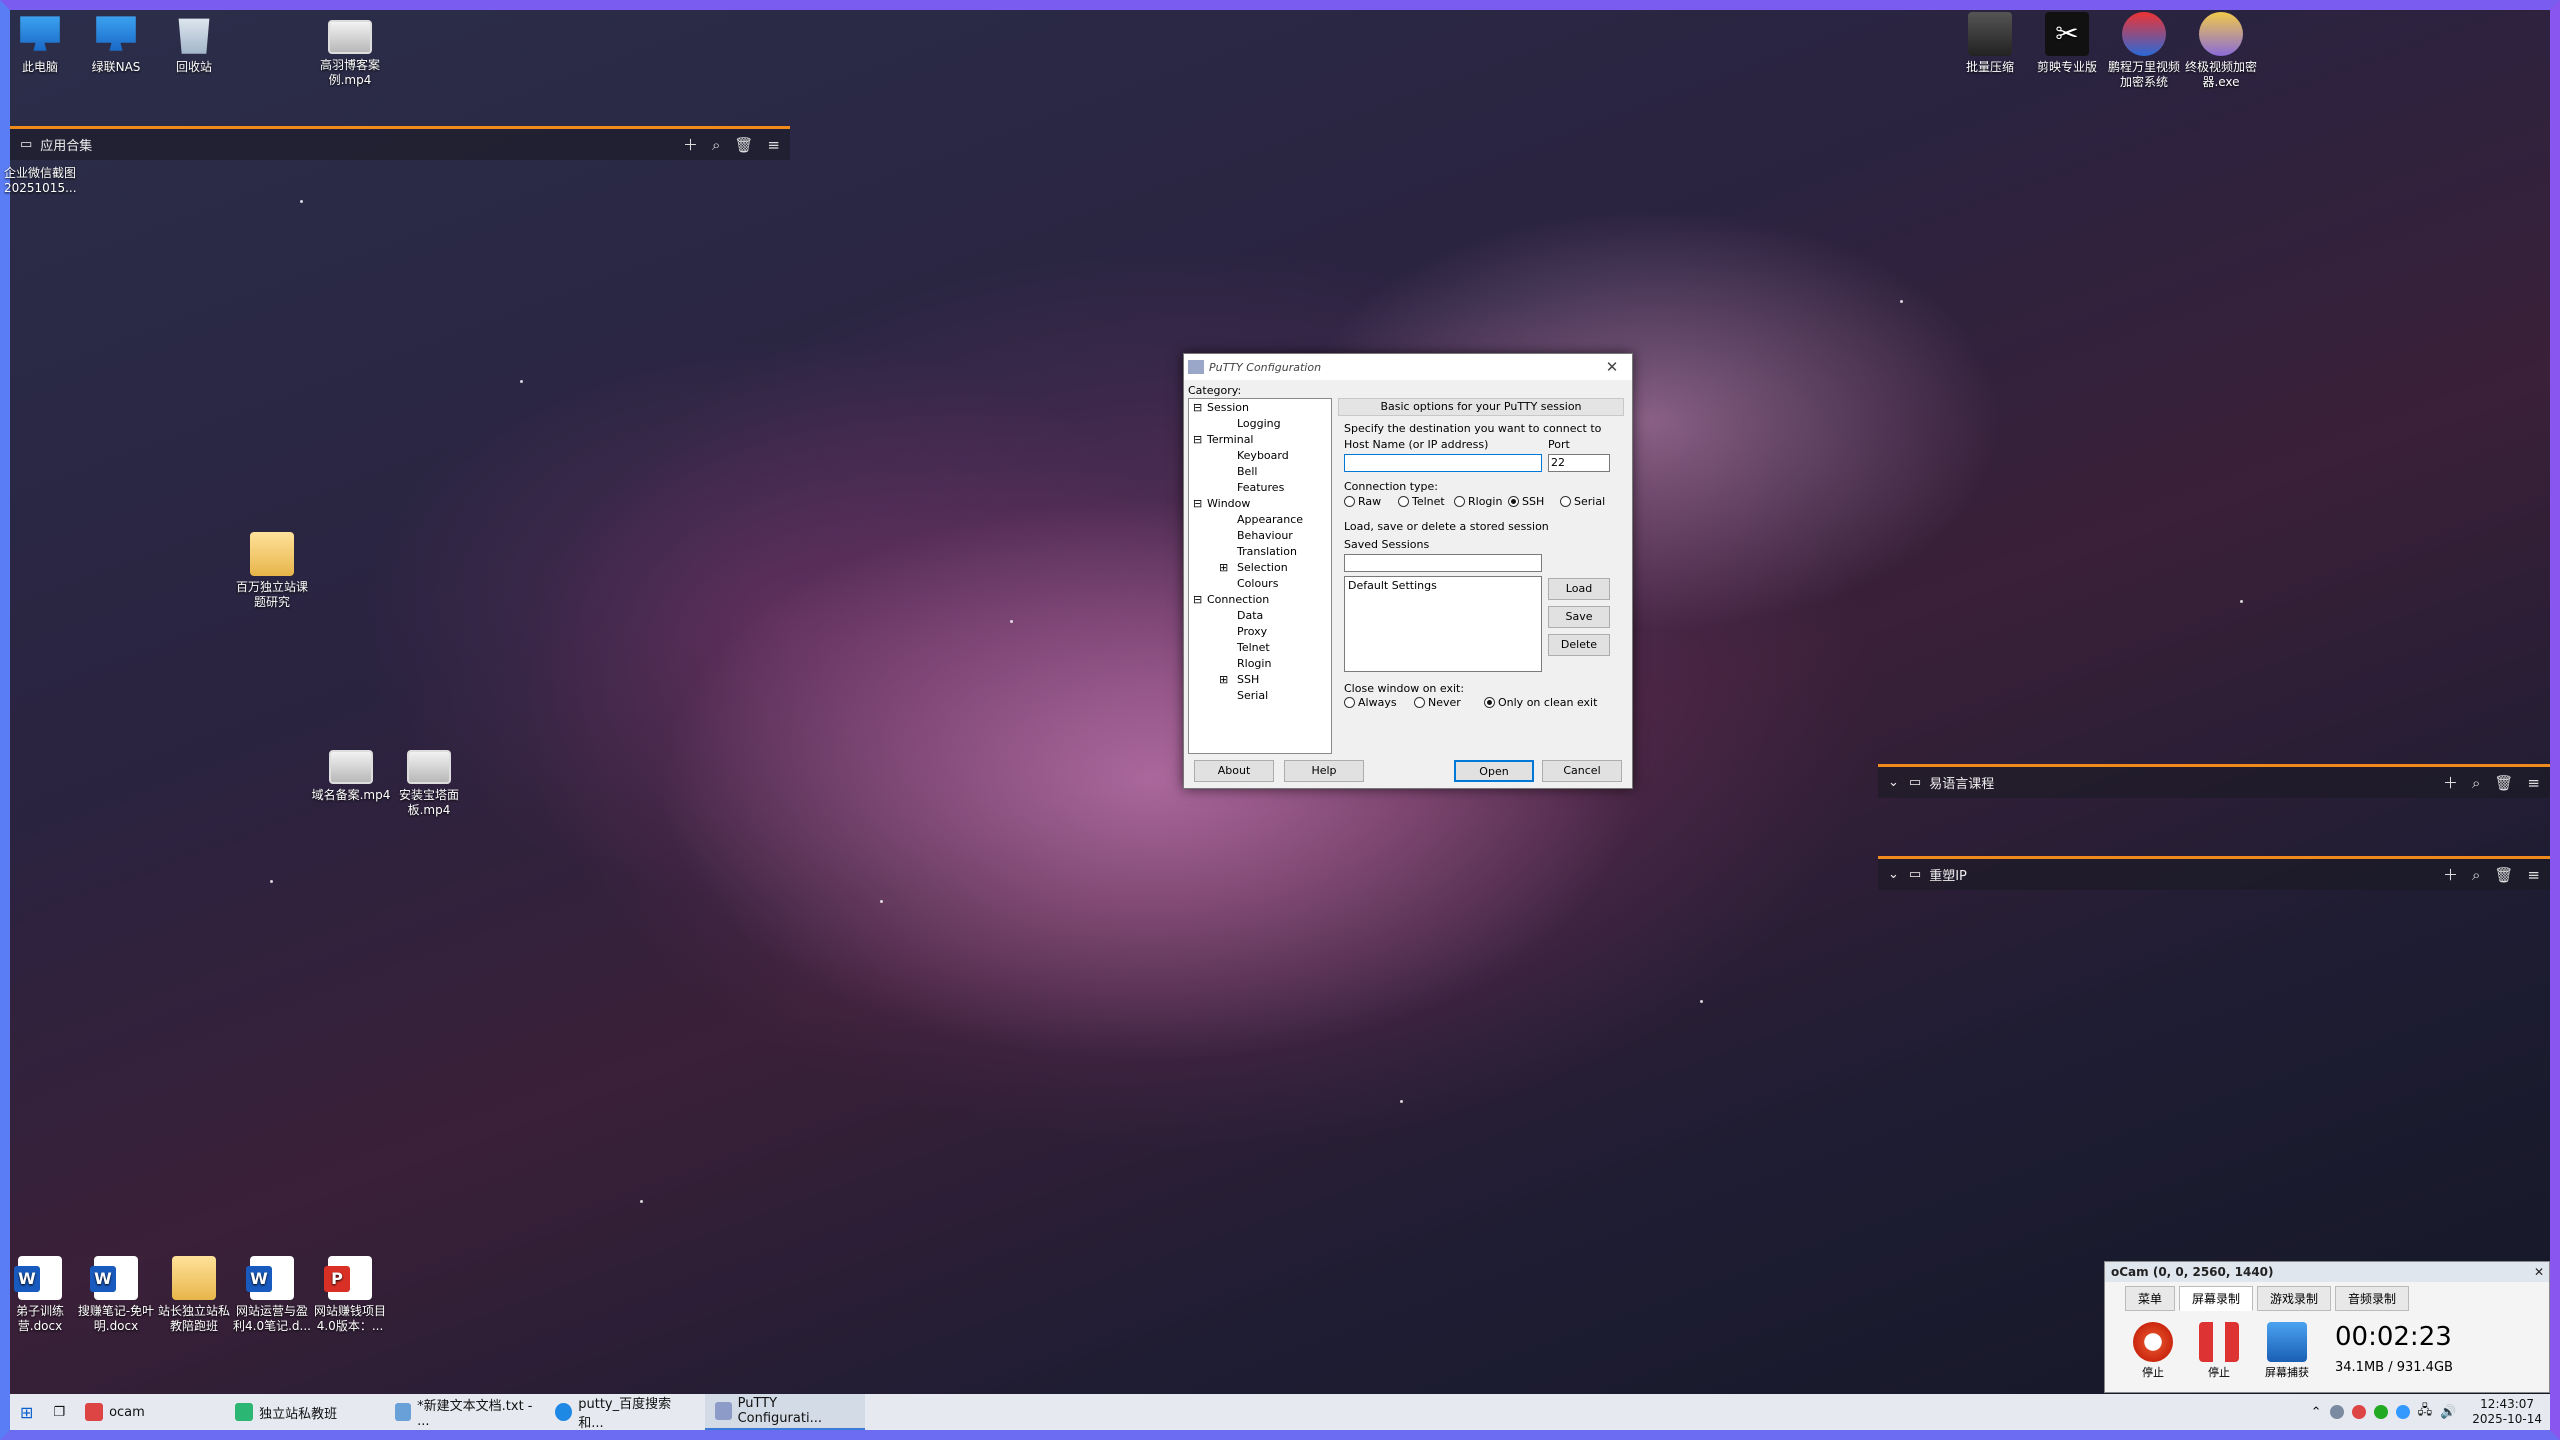 The height and width of the screenshot is (1440, 2560). What do you see at coordinates (1257, 583) in the screenshot?
I see `tree-item-colours: Colours` at bounding box center [1257, 583].